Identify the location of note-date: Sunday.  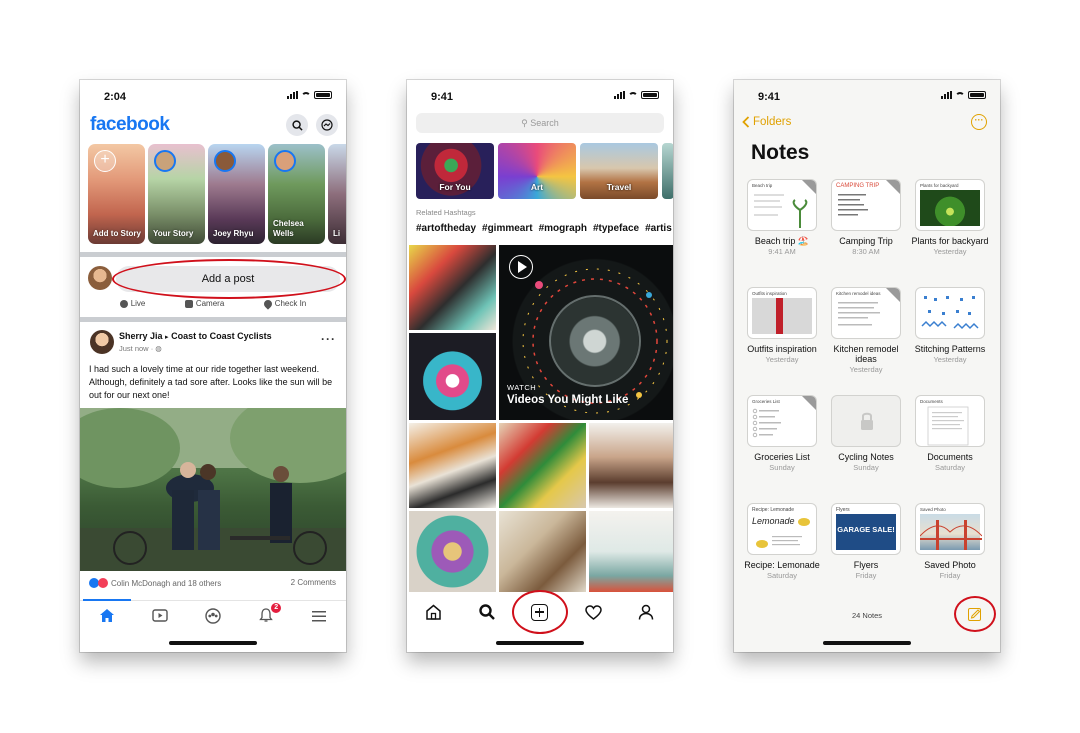
(782, 467).